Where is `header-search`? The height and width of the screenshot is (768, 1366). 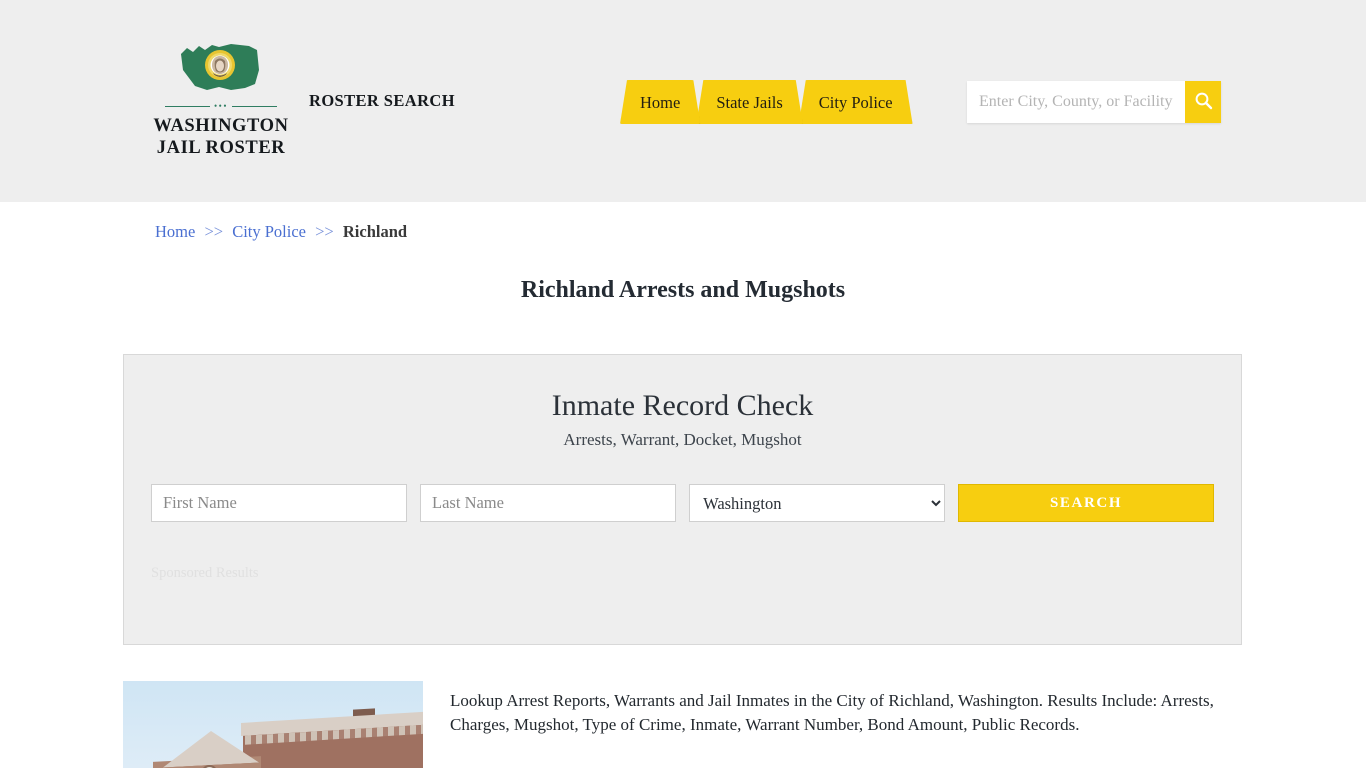
header-search is located at coordinates (1094, 102).